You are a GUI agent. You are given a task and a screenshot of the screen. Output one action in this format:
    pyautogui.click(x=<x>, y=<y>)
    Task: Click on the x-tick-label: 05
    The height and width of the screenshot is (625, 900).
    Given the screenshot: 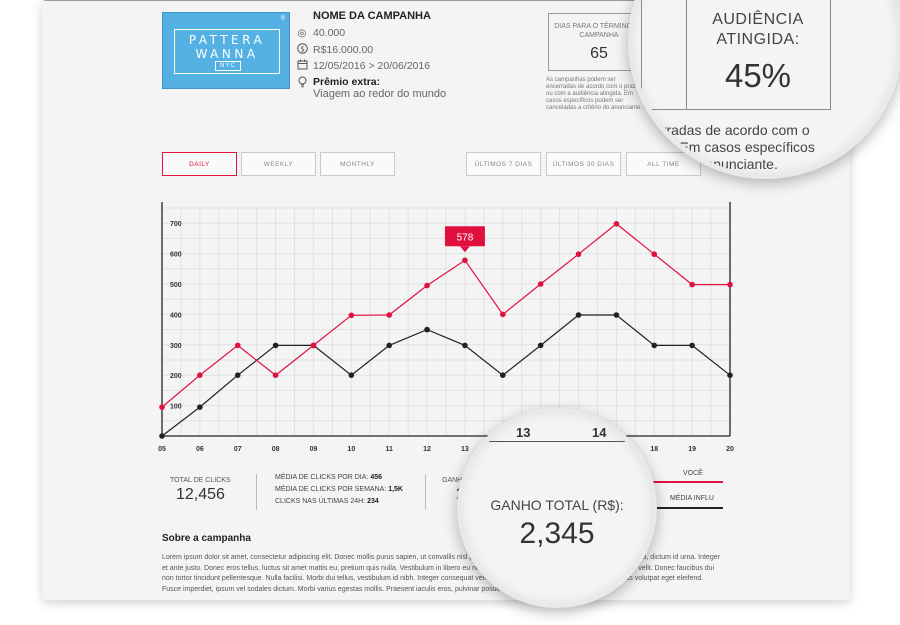 What is the action you would take?
    pyautogui.click(x=162, y=449)
    